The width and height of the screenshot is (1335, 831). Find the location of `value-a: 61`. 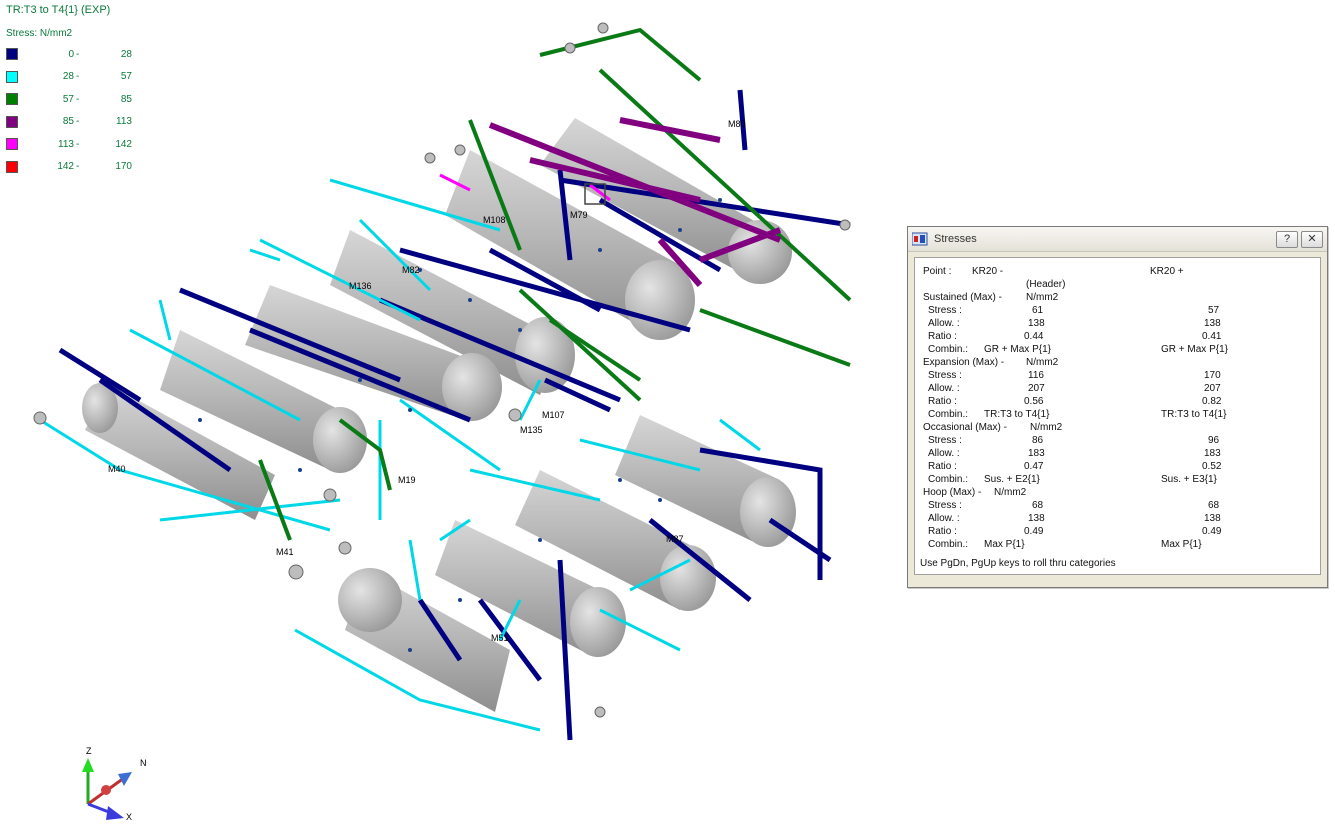

value-a: 61 is located at coordinates (1038, 310).